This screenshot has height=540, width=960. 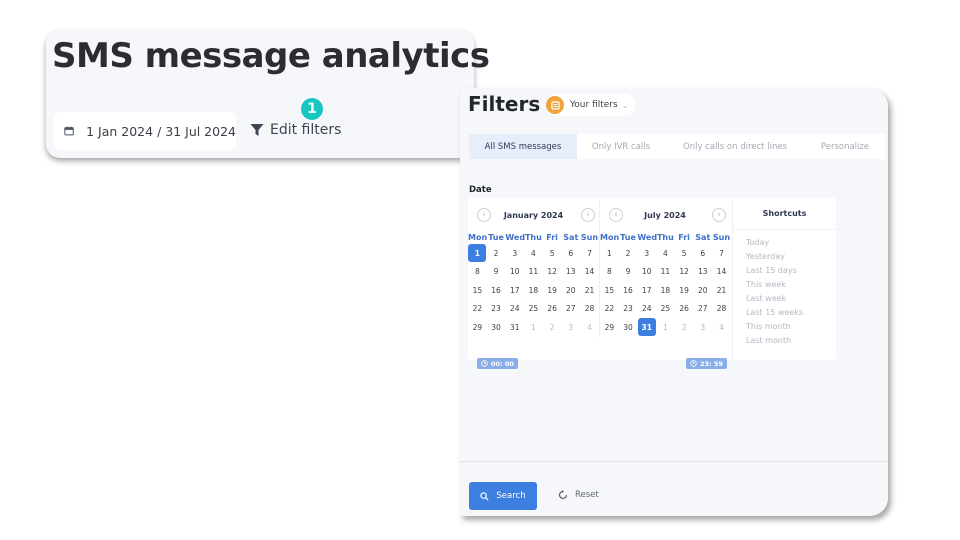 What do you see at coordinates (295, 130) in the screenshot?
I see `edit-filters-button: Edit filters` at bounding box center [295, 130].